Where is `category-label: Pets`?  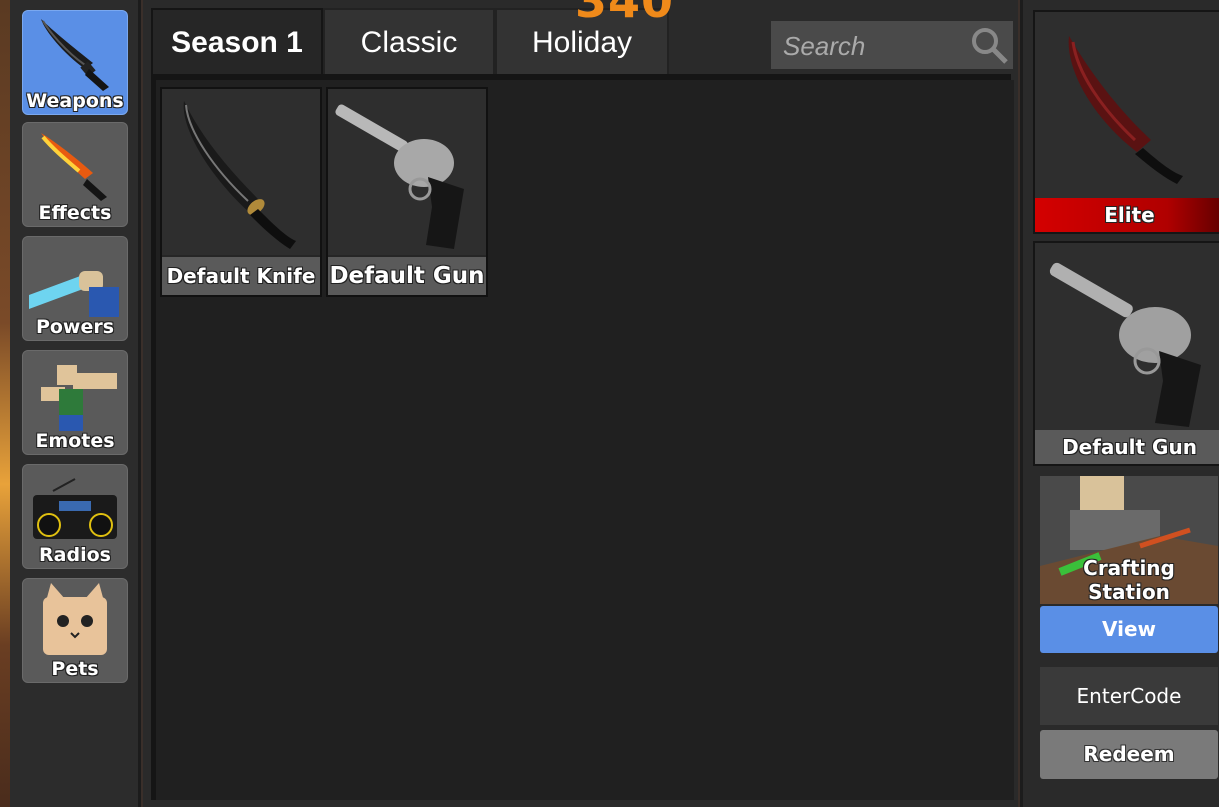
category-label: Pets is located at coordinates (75, 669).